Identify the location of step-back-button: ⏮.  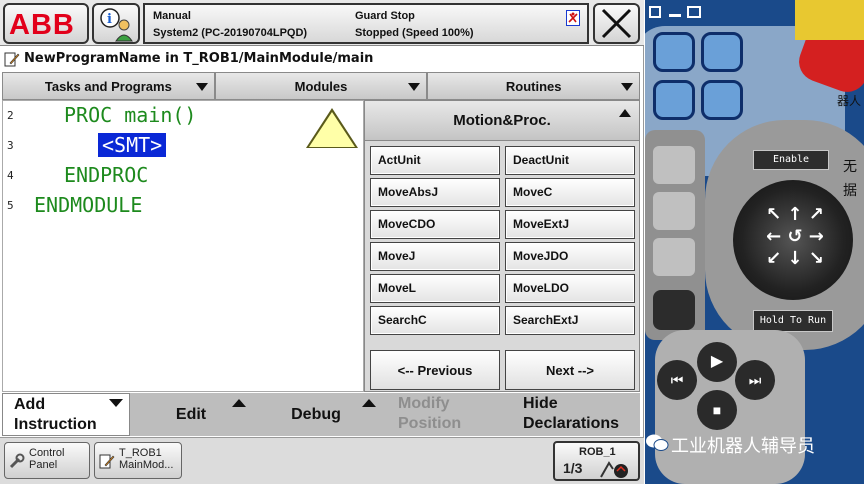
(677, 380).